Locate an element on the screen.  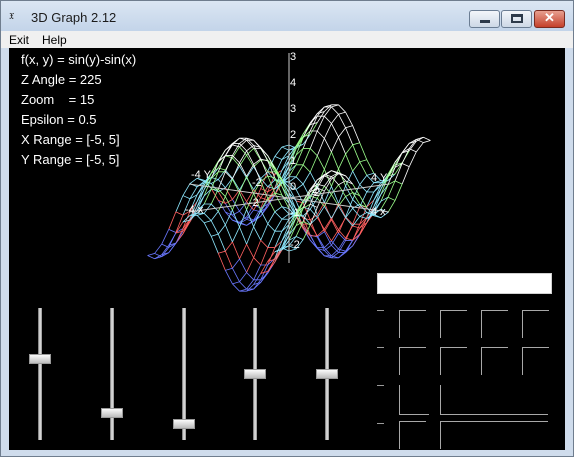
close-icon: ✕ is located at coordinates (549, 17).